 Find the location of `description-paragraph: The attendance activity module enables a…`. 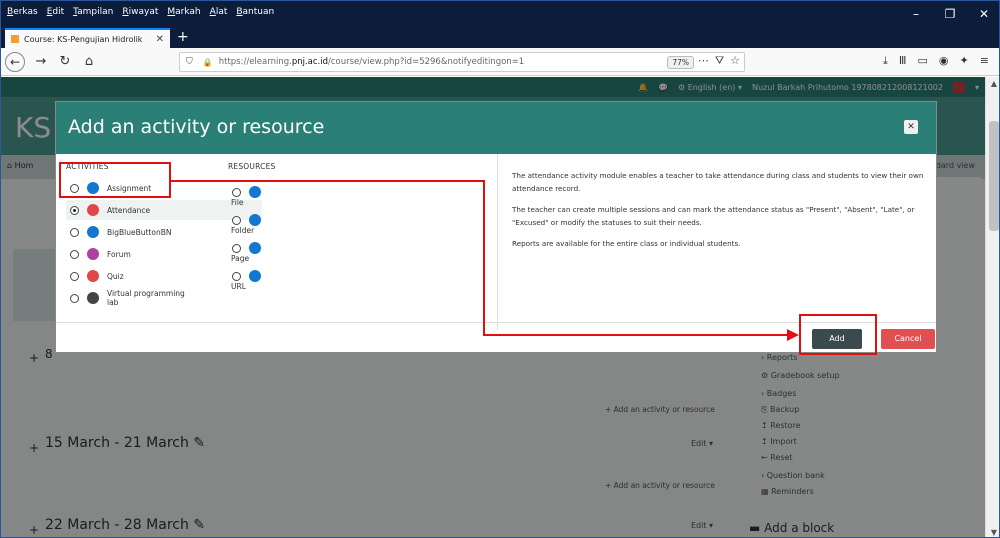

description-paragraph: The attendance activity module enables a… is located at coordinates (718, 182).